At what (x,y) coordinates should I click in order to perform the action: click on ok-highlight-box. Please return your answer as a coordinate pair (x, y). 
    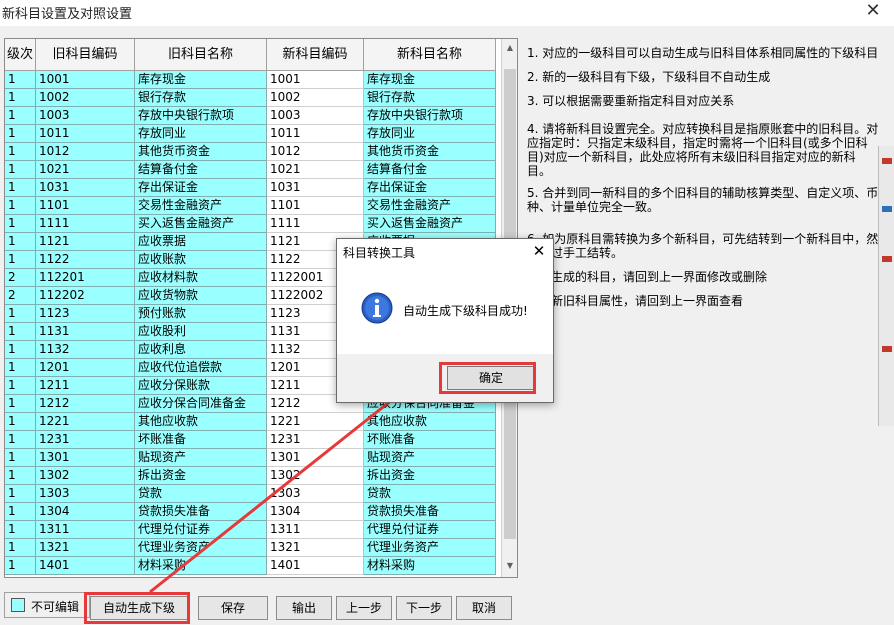
    Looking at the image, I should click on (487, 378).